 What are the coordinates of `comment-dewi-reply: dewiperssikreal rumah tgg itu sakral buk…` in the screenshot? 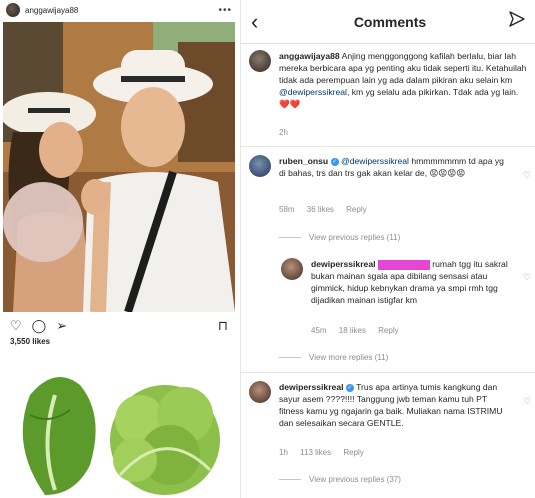 It's located at (411, 282).